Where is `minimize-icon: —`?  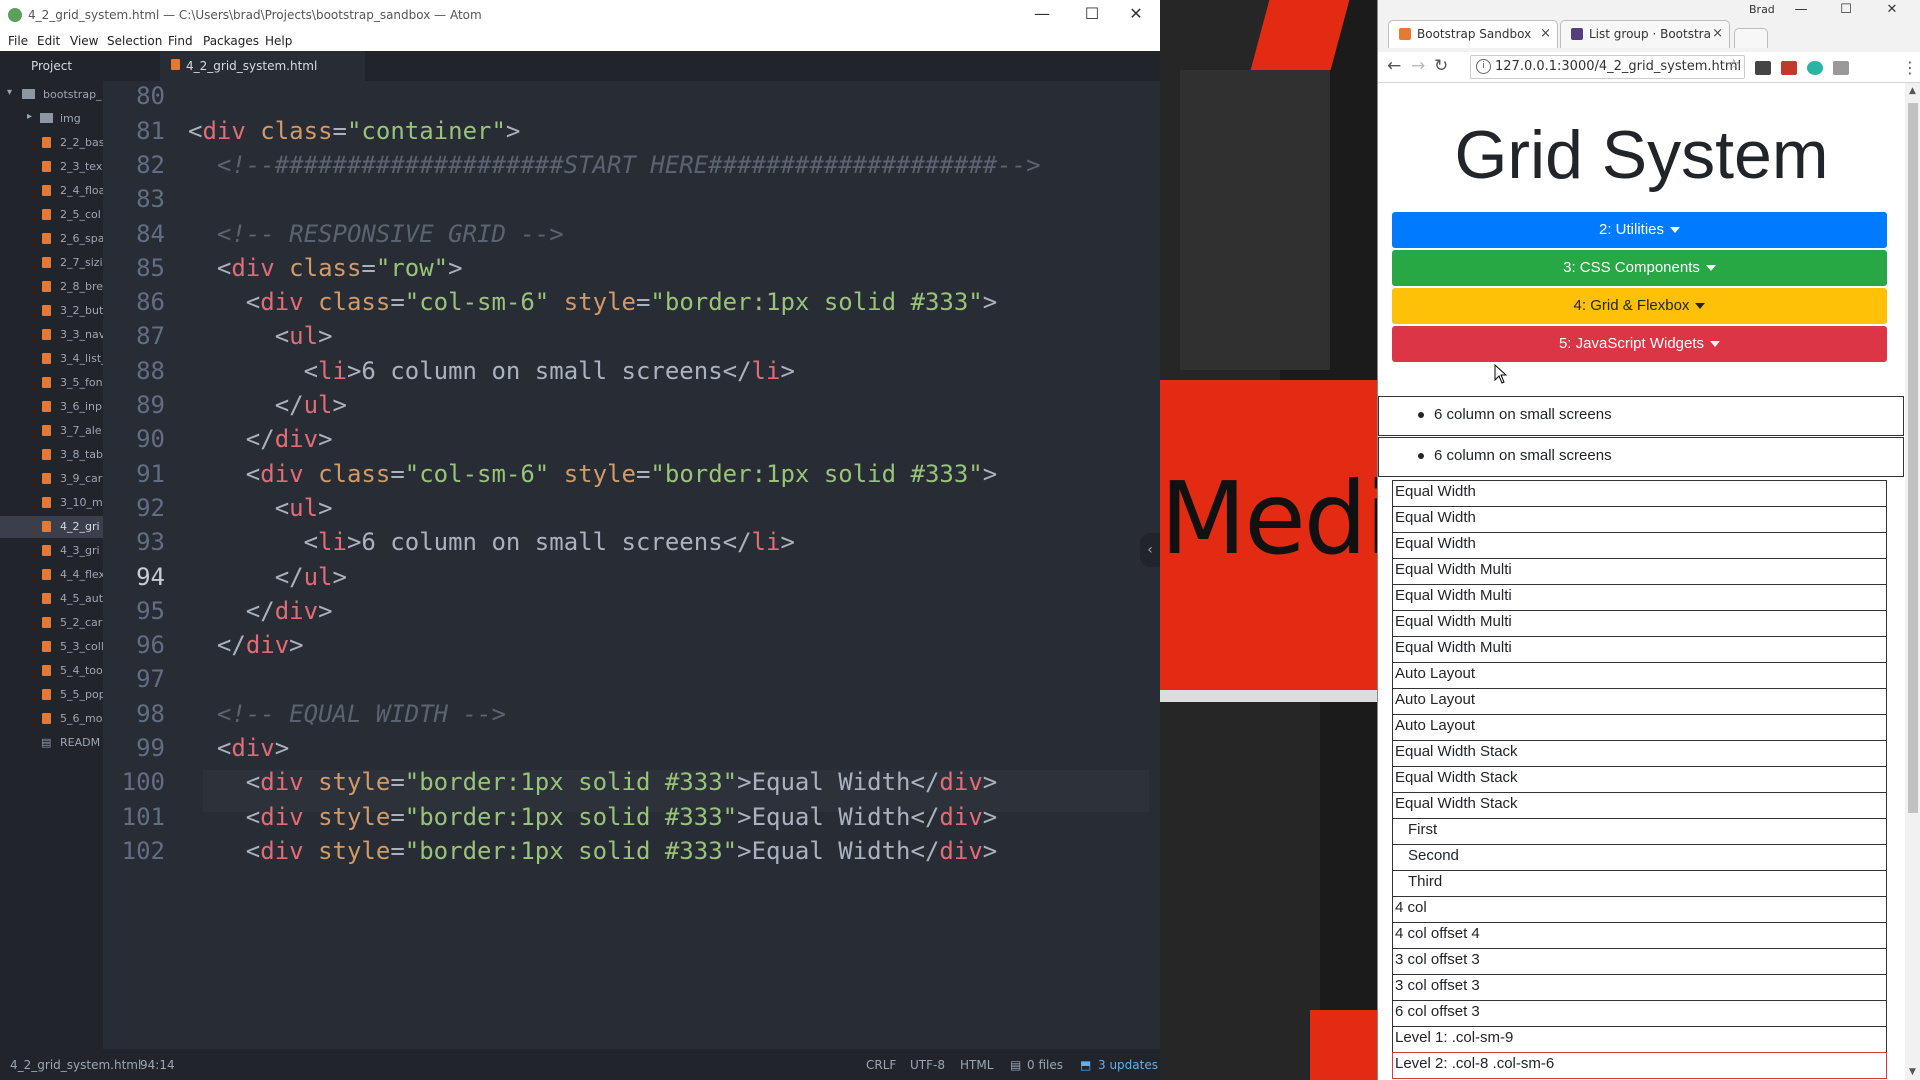
minimize-icon: — is located at coordinates (1042, 13).